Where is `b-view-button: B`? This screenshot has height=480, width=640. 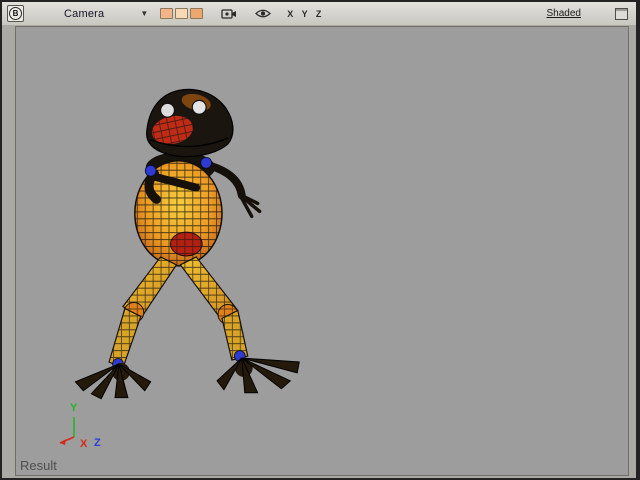 b-view-button: B is located at coordinates (15, 13).